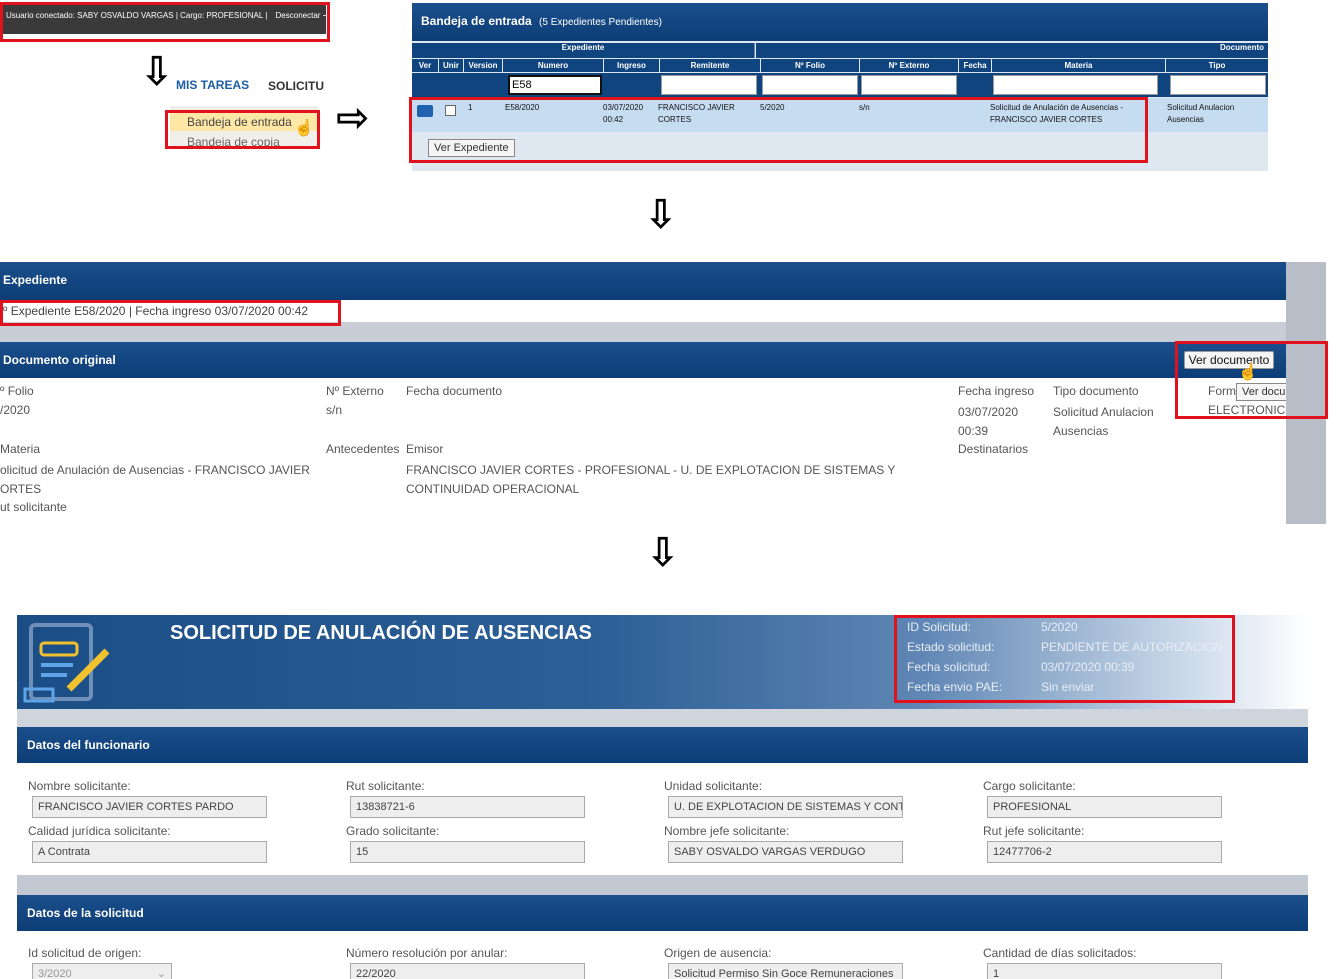  Describe the element at coordinates (909, 65) in the screenshot. I see `col-externo: Nº Externo` at that location.